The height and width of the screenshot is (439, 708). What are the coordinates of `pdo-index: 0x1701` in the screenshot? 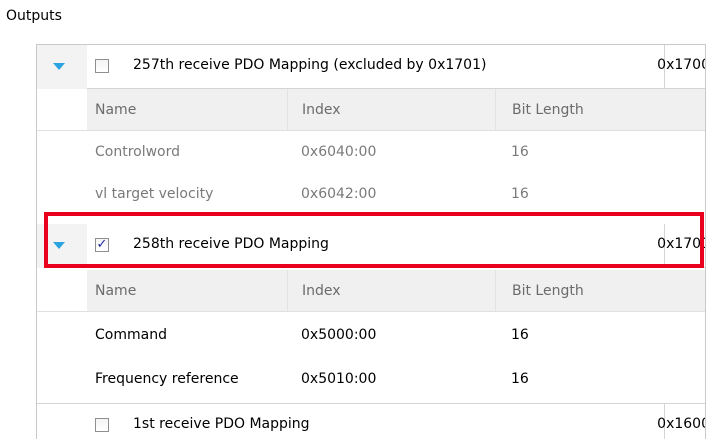 It's located at (681, 244).